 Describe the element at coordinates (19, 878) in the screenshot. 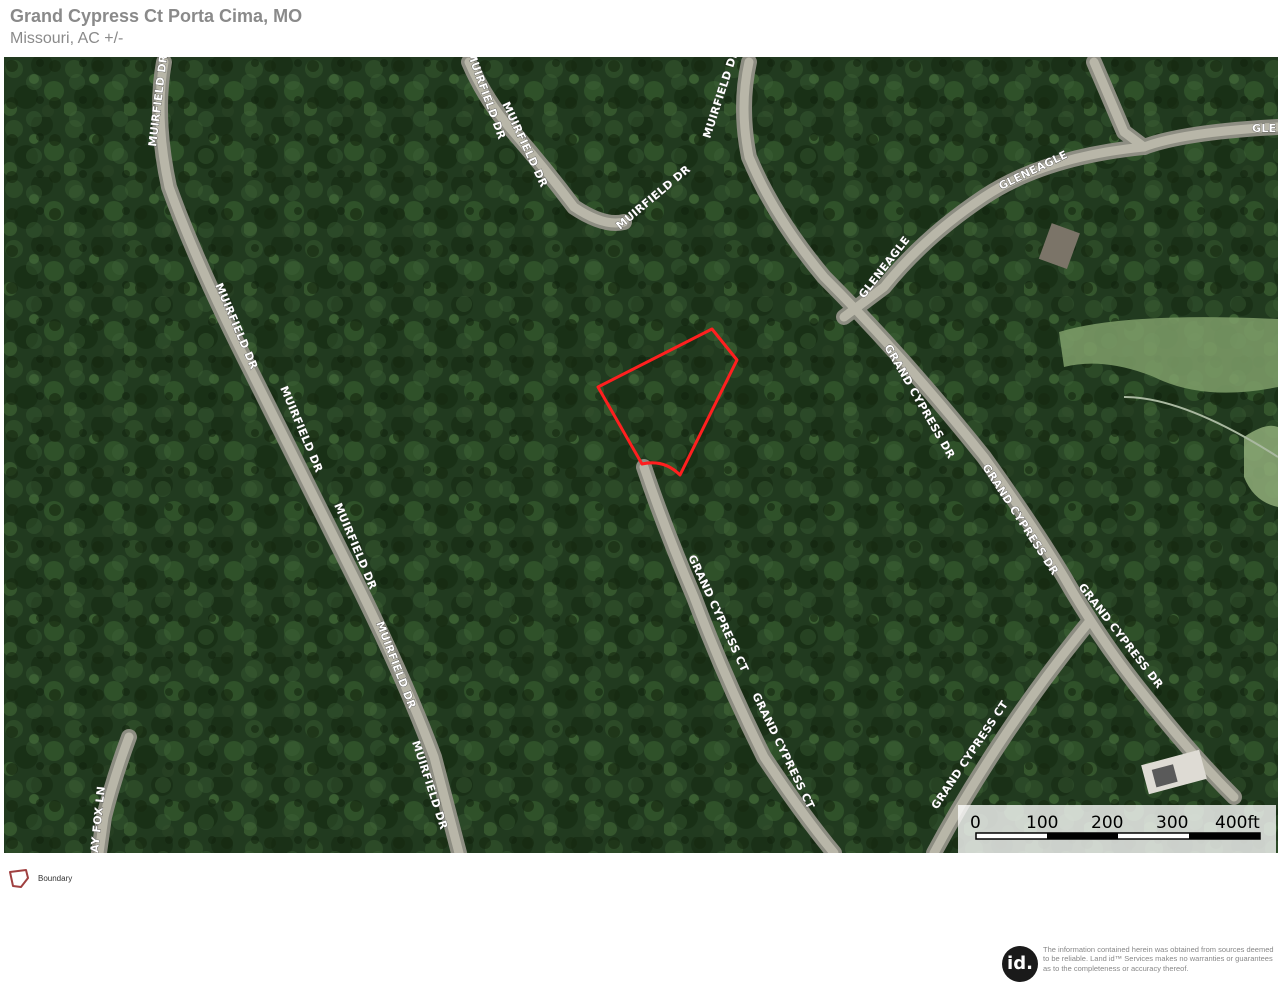

I see `boundary-polygon-icon` at that location.